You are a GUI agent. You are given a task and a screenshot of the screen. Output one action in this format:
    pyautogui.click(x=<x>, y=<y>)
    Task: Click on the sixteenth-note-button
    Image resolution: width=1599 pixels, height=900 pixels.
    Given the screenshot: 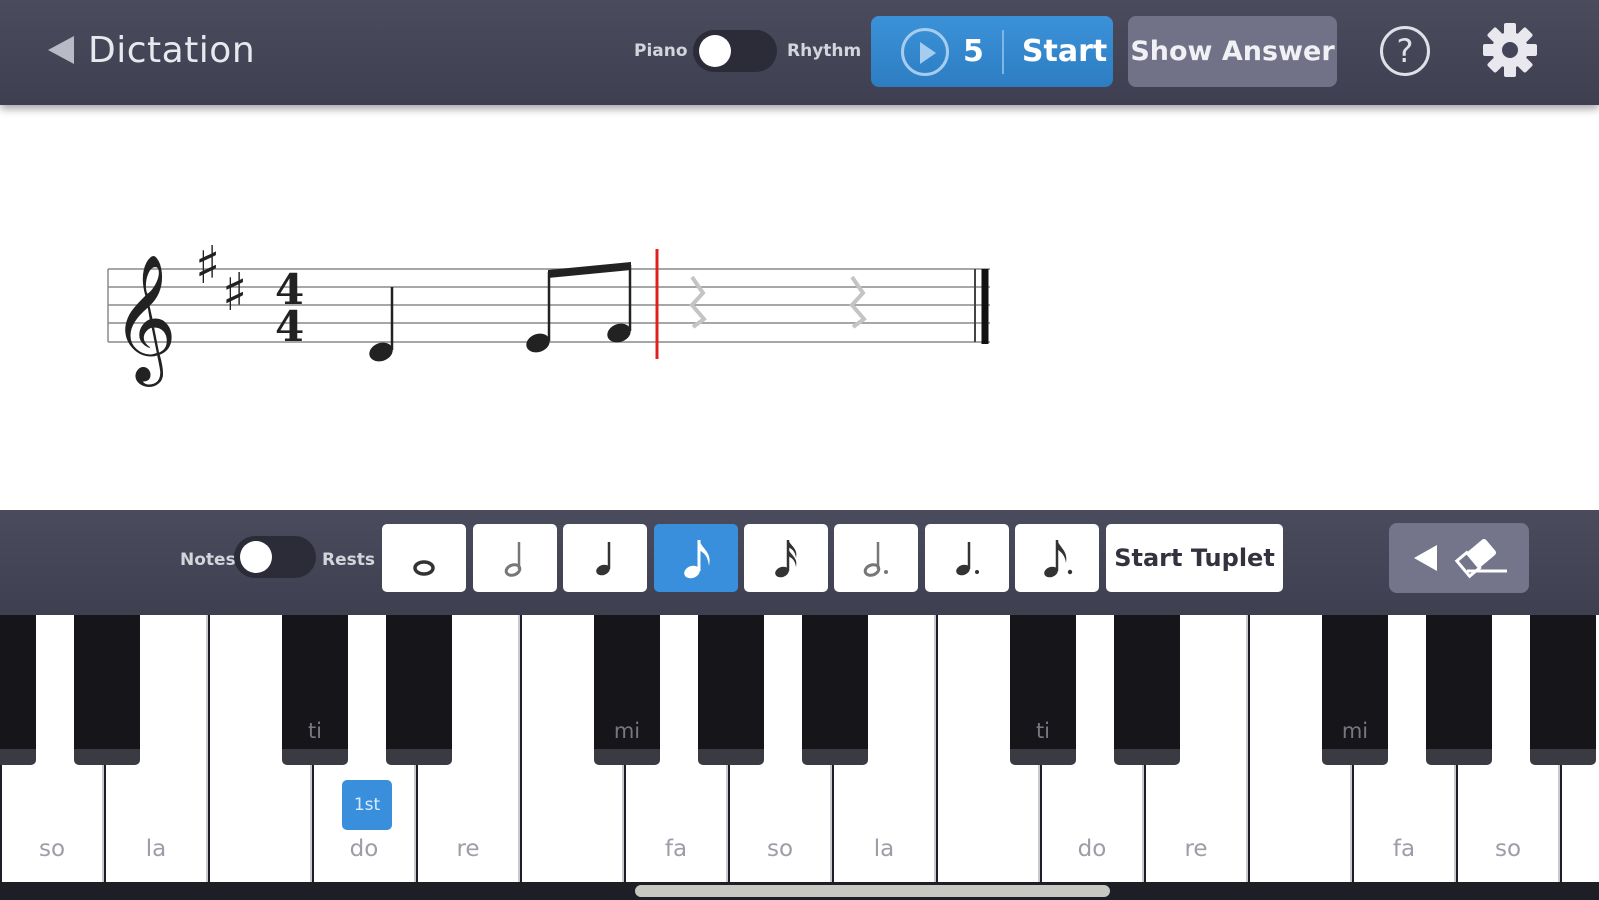 What is the action you would take?
    pyautogui.click(x=786, y=558)
    